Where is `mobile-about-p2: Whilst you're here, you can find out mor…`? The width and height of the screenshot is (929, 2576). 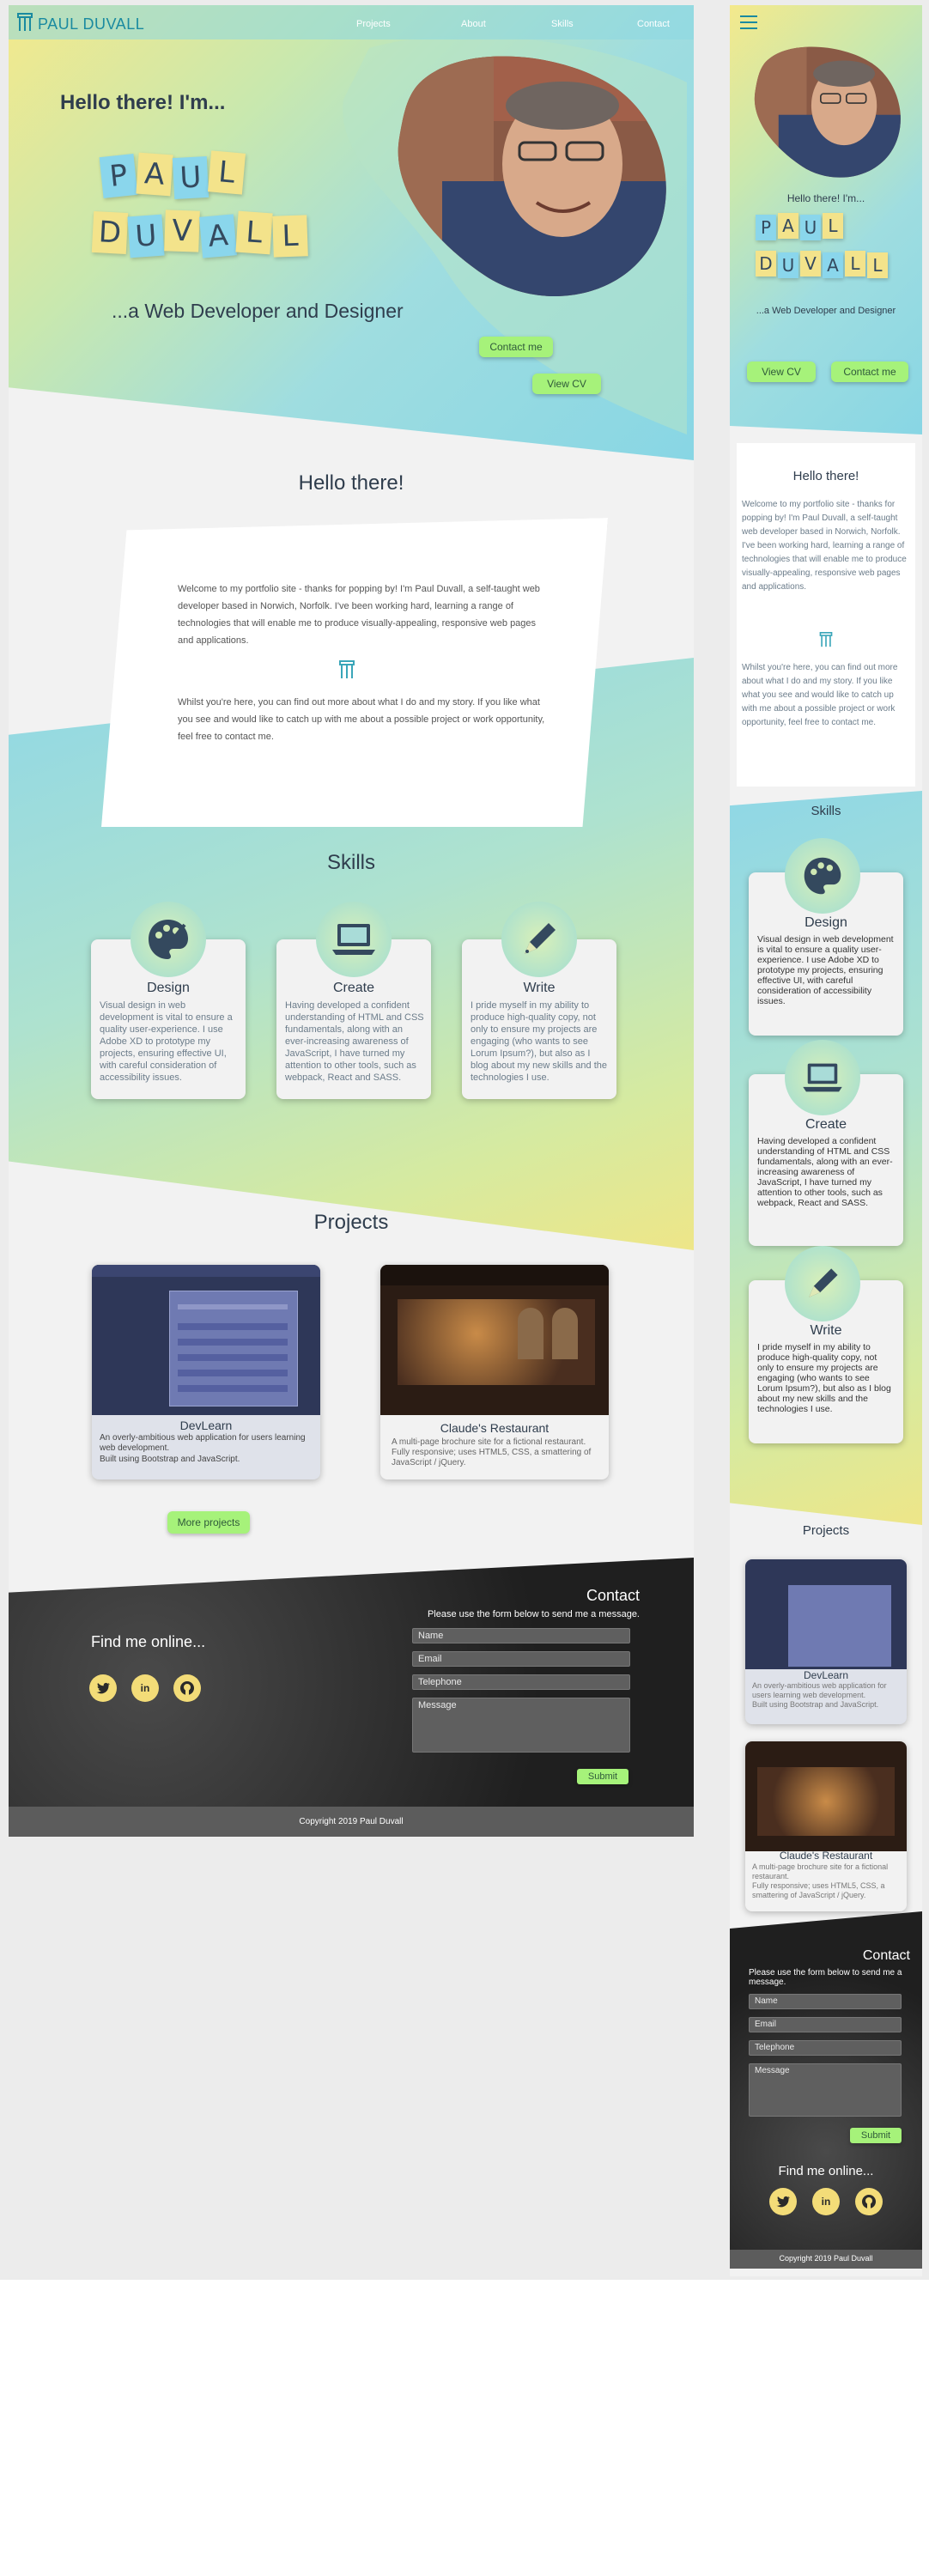 mobile-about-p2: Whilst you're here, you can find out mor… is located at coordinates (820, 695).